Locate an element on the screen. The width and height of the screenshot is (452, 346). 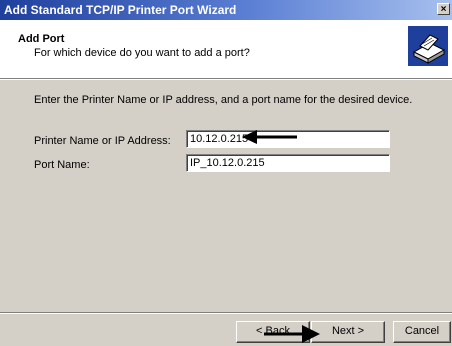
printer-name-label: Printer Name or IP Address: is located at coordinates (102, 141).